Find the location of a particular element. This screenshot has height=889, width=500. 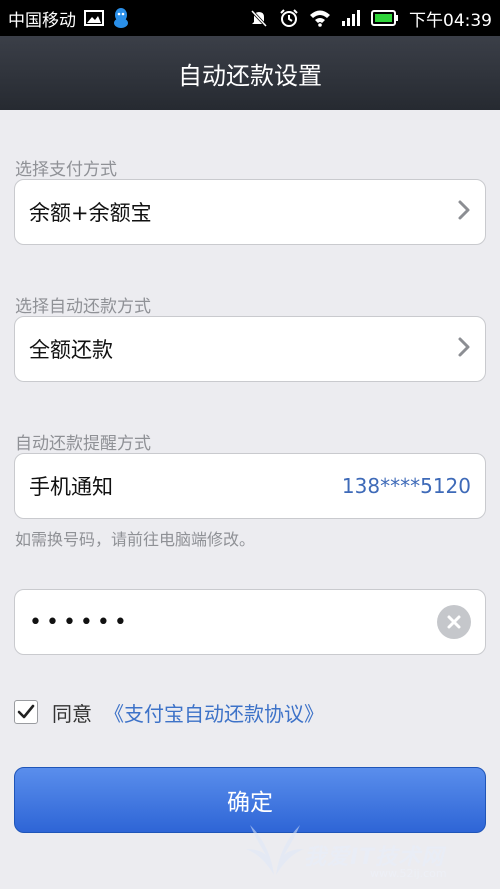

signal-icon is located at coordinates (351, 18).